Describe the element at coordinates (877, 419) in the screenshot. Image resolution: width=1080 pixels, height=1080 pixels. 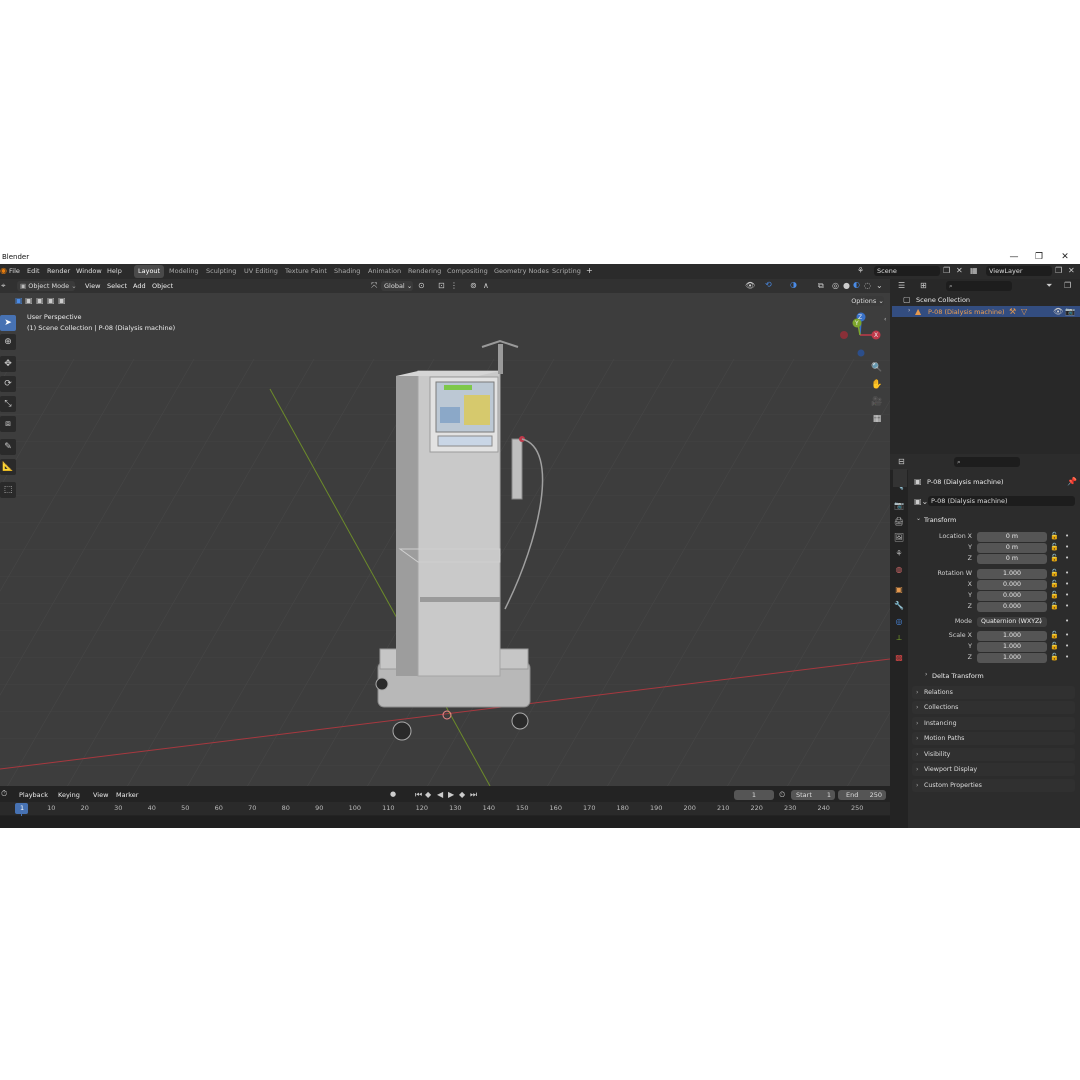
I see `perspective-toggle-icon: ▦` at that location.